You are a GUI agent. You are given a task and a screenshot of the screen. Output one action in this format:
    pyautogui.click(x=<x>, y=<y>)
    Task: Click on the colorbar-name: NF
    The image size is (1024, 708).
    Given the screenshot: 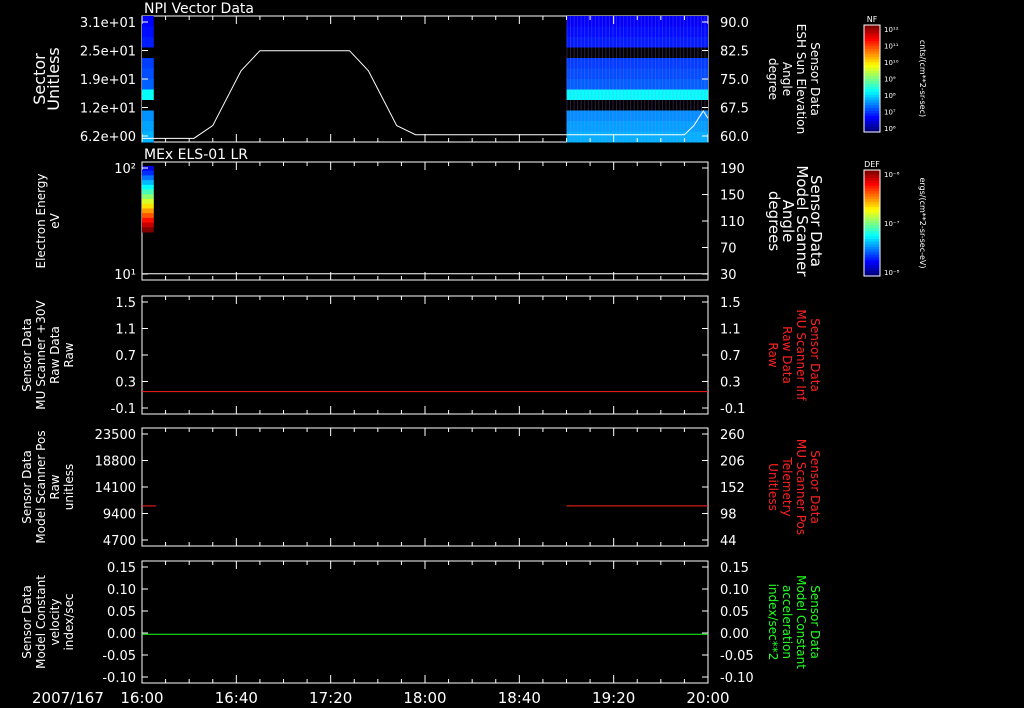 What is the action you would take?
    pyautogui.click(x=872, y=19)
    